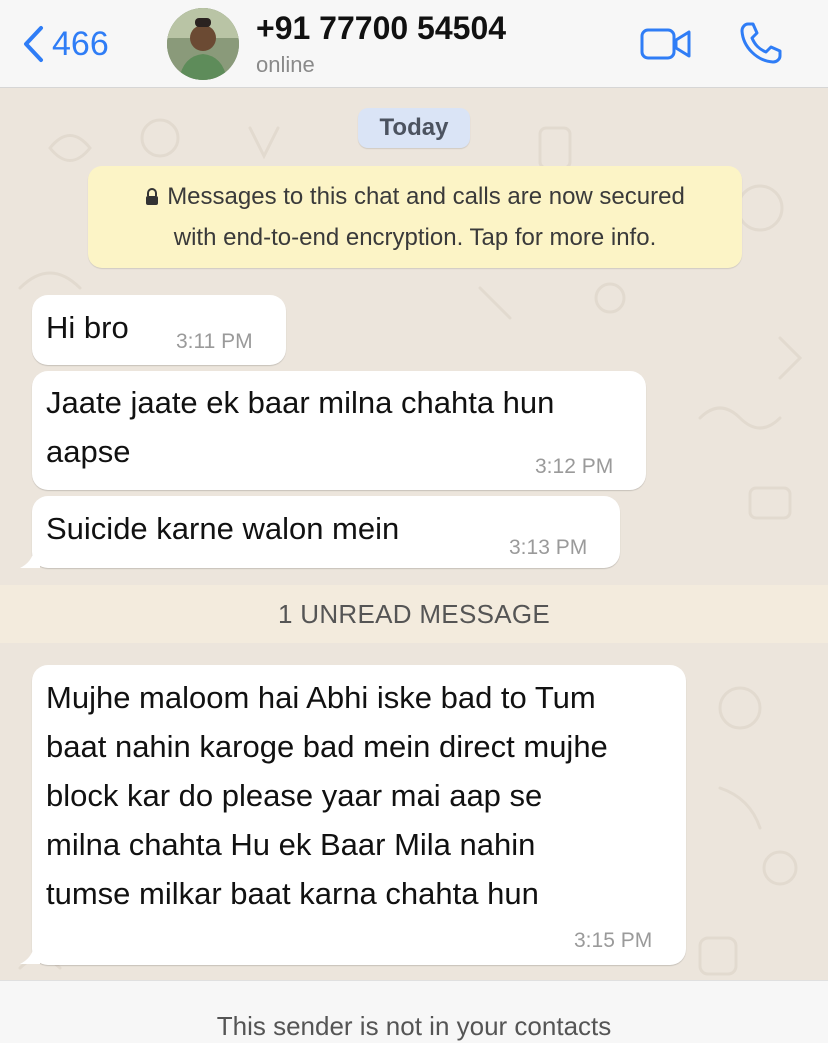 The width and height of the screenshot is (828, 1043). I want to click on message-text: Suicide karne walon mein, so click(223, 528).